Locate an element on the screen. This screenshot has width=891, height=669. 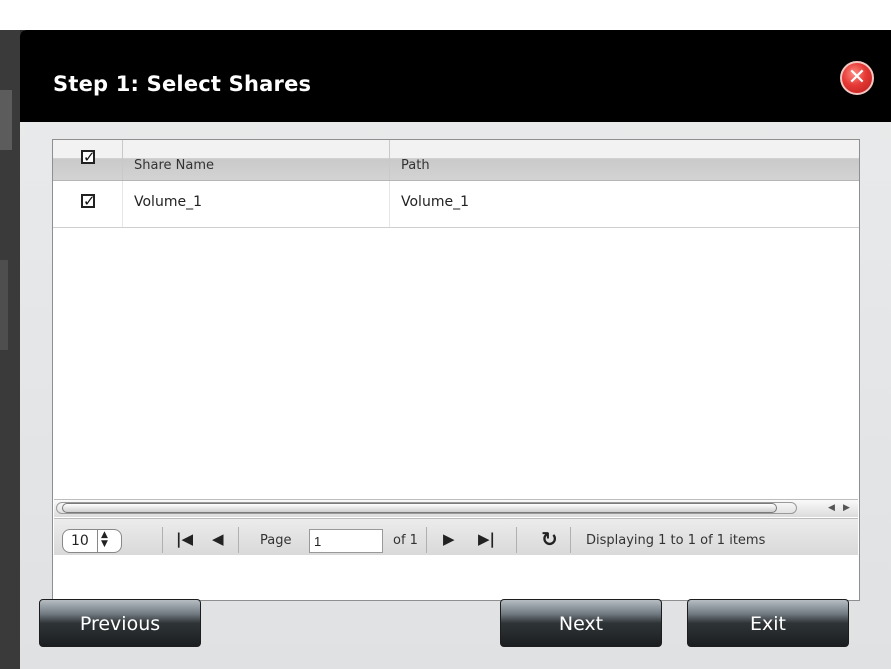
display-status: Displaying 1 to 1 of 1 items is located at coordinates (676, 540).